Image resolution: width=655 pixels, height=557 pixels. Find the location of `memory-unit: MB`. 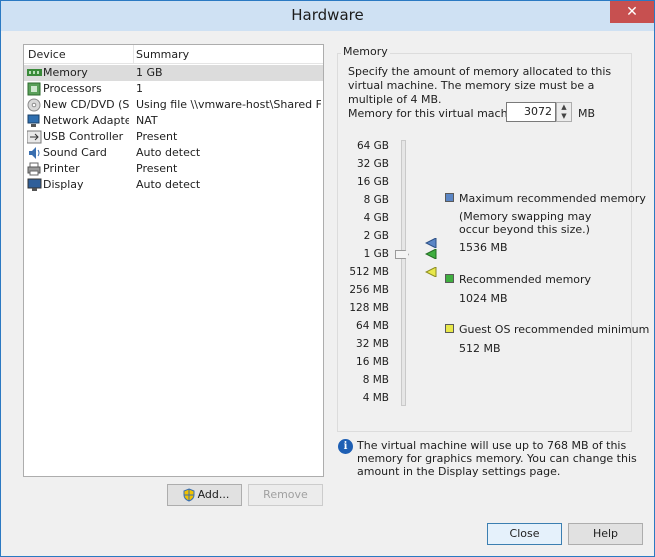

memory-unit: MB is located at coordinates (587, 113).